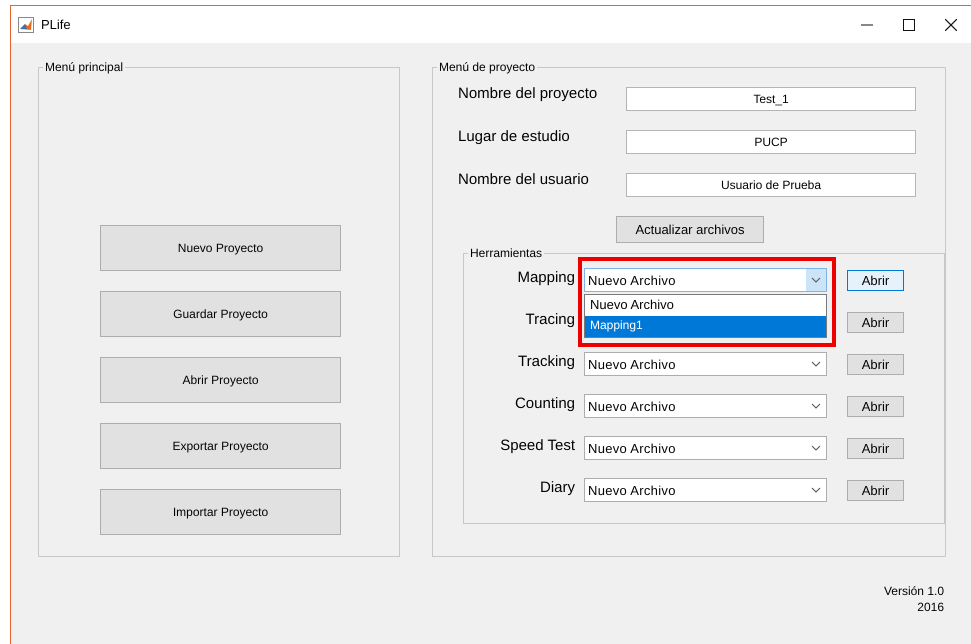 This screenshot has width=971, height=644. What do you see at coordinates (528, 93) in the screenshot?
I see `field-label: Nombre del proyecto` at bounding box center [528, 93].